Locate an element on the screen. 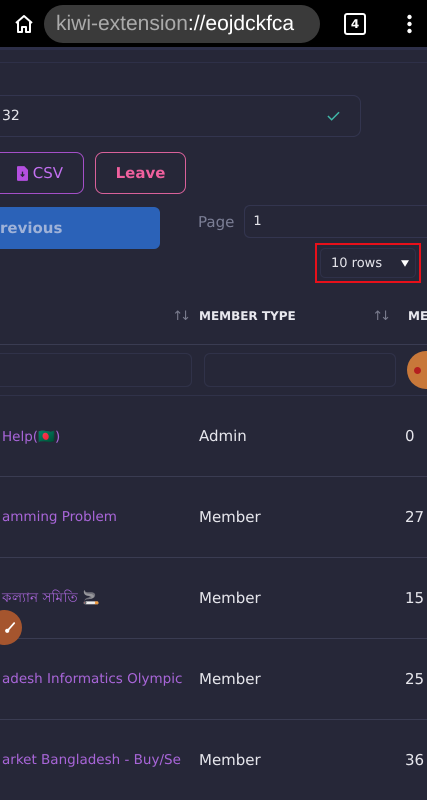 Image resolution: width=427 pixels, height=800 pixels. page-label: Page is located at coordinates (216, 221).